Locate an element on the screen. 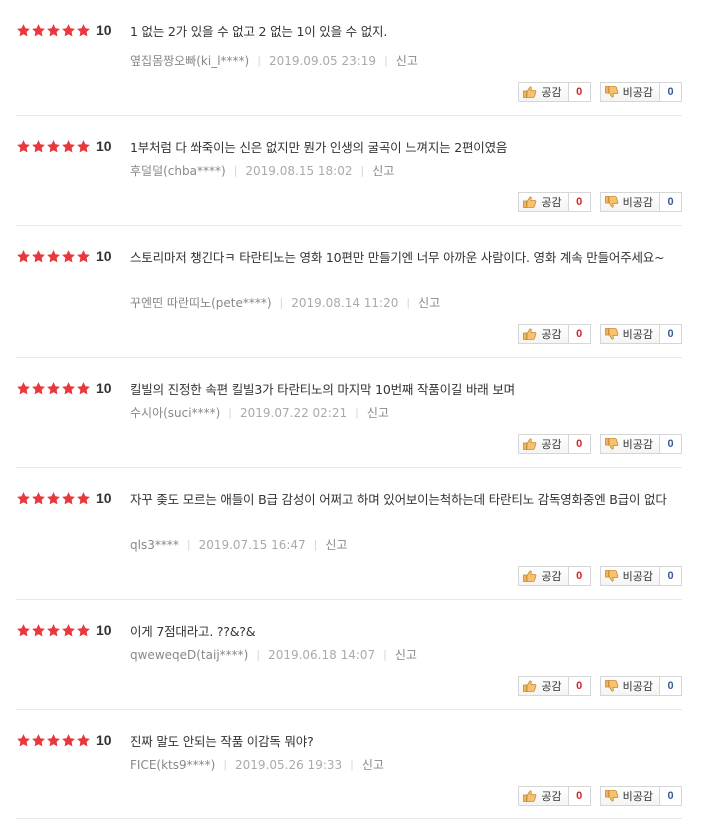  review-meta: 후덜덜(chba****) | 2019.08.15 18:02 | 신고 is located at coordinates (262, 170).